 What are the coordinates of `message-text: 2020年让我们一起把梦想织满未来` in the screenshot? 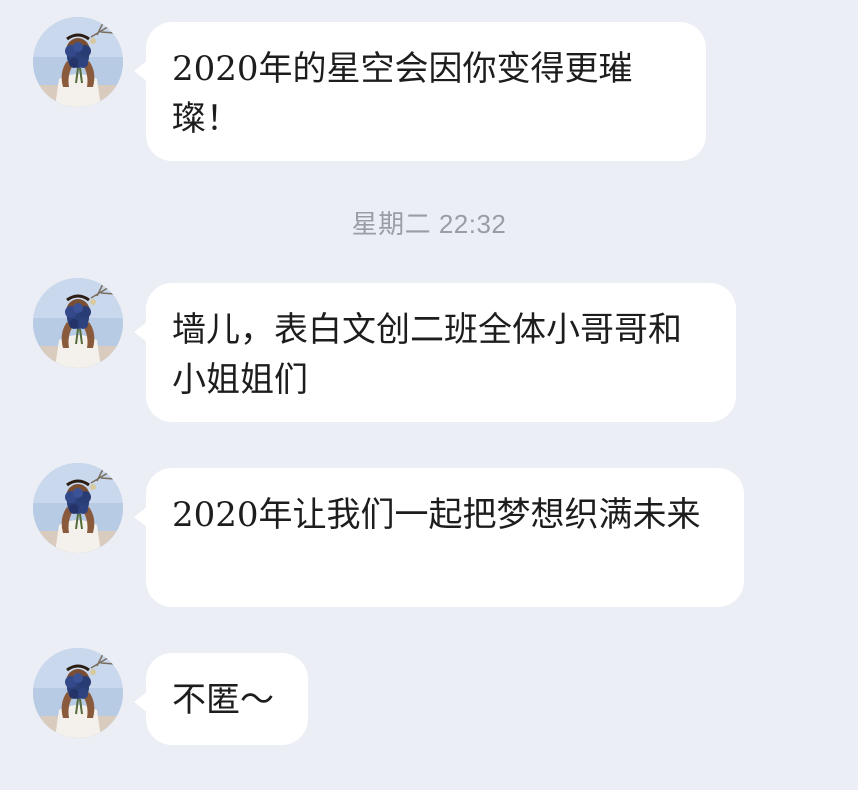 It's located at (436, 515).